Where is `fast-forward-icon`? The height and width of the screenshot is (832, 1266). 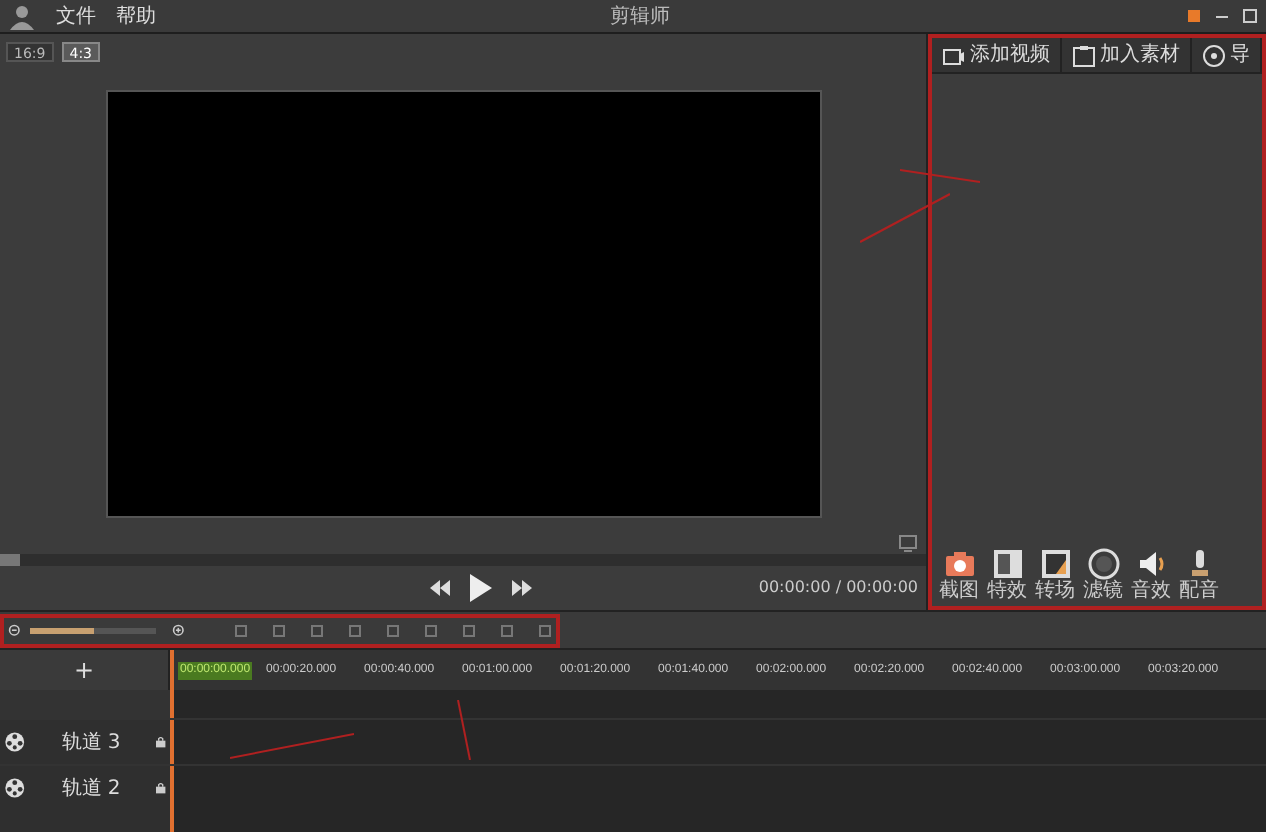 fast-forward-icon is located at coordinates (522, 588).